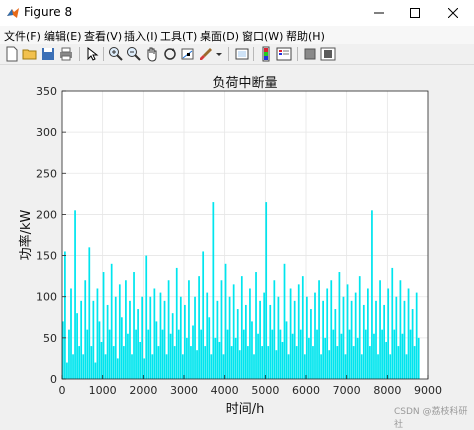 This screenshot has width=474, height=430. I want to click on pointer-icon, so click(92, 54).